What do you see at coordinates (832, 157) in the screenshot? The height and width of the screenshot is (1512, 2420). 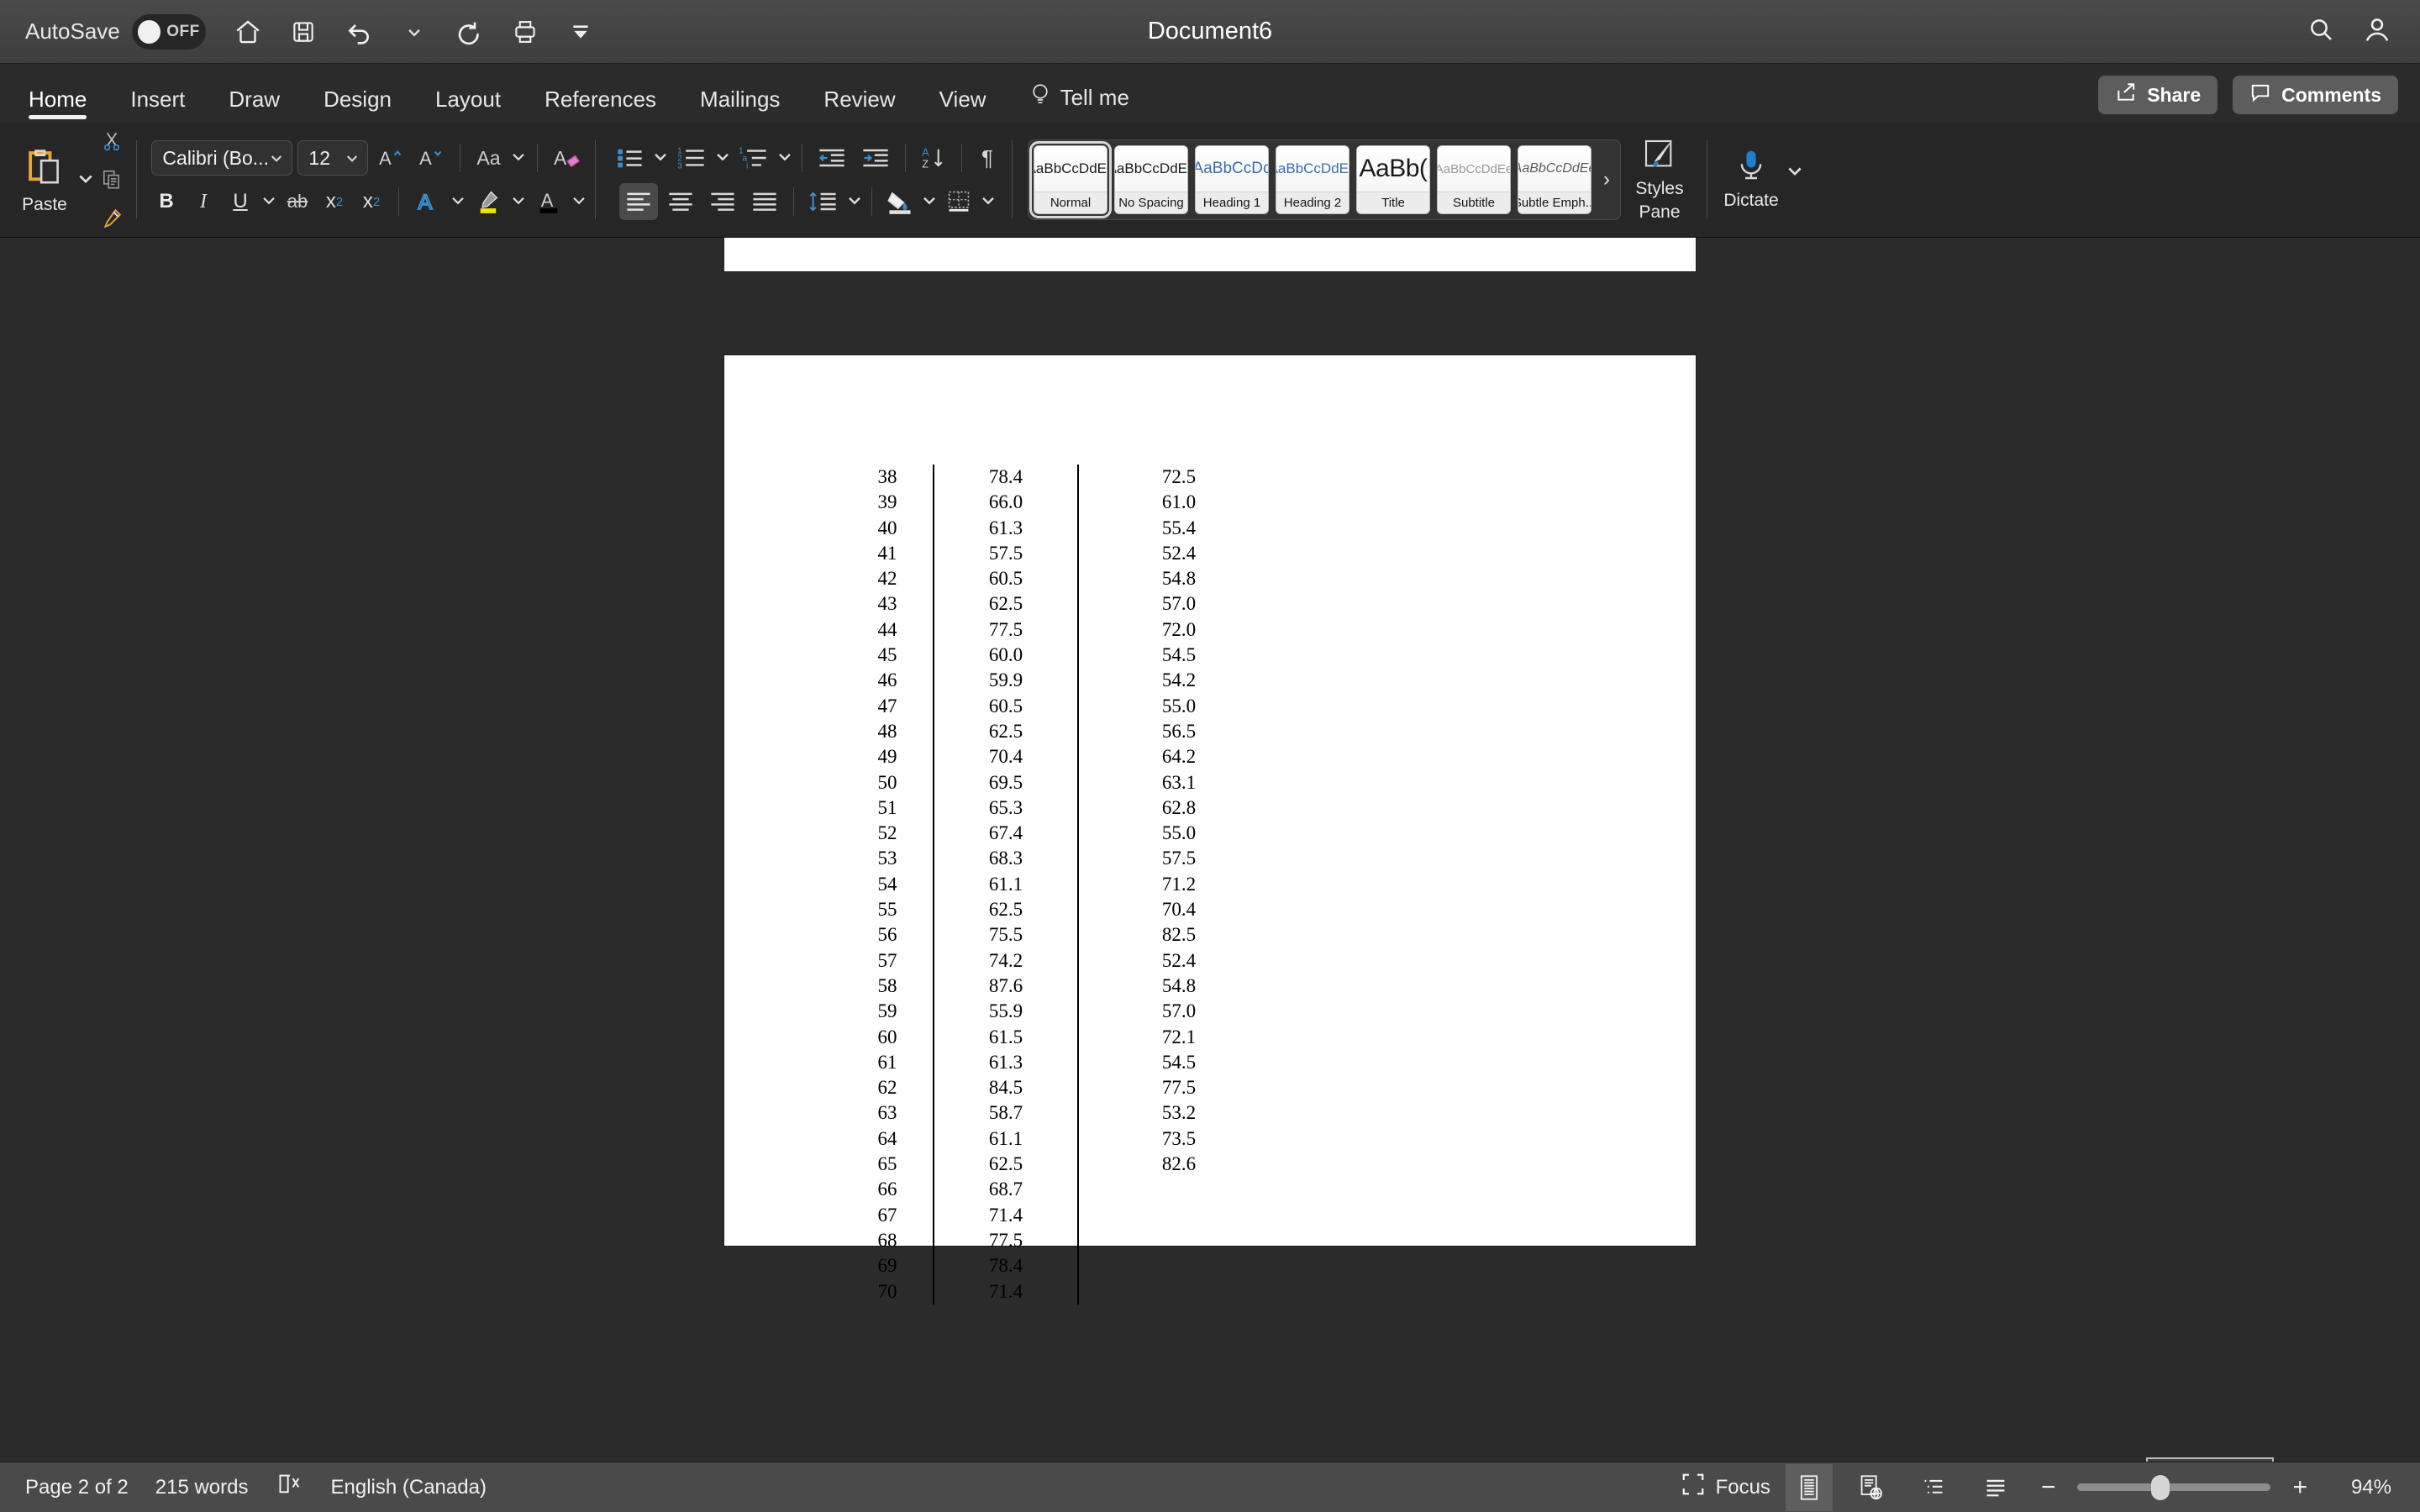 I see `decrease-indent-icon` at bounding box center [832, 157].